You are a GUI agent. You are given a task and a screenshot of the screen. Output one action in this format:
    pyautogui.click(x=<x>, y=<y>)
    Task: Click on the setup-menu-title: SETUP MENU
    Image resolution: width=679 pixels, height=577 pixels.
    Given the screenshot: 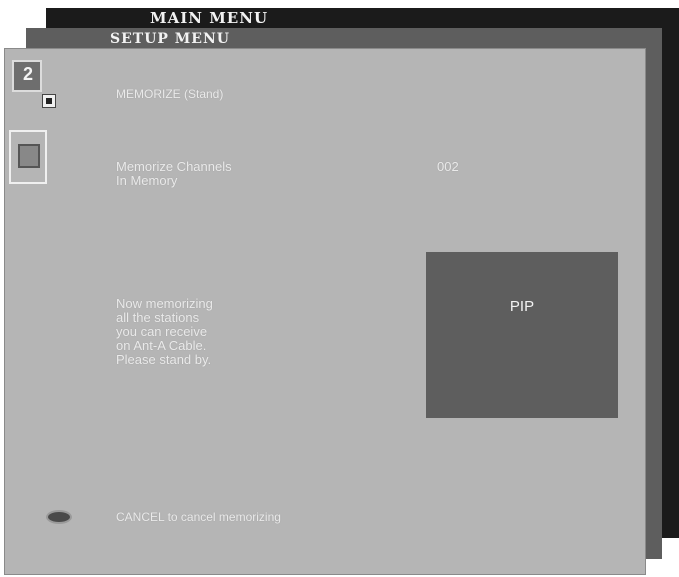 What is the action you would take?
    pyautogui.click(x=170, y=39)
    